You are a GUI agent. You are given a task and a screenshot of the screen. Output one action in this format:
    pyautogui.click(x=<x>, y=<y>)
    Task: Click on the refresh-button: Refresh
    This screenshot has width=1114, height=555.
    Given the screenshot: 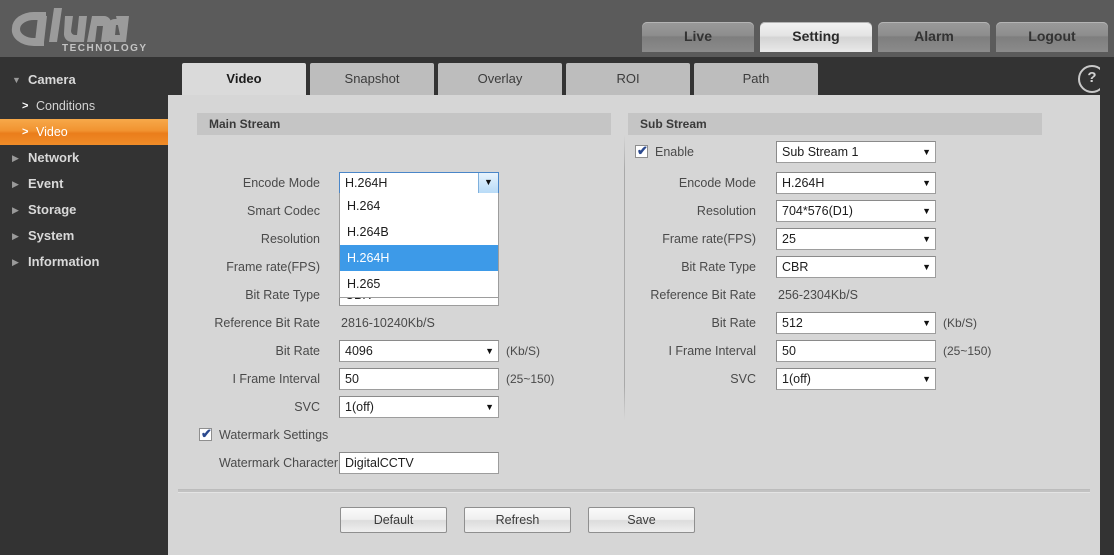 What is the action you would take?
    pyautogui.click(x=517, y=520)
    